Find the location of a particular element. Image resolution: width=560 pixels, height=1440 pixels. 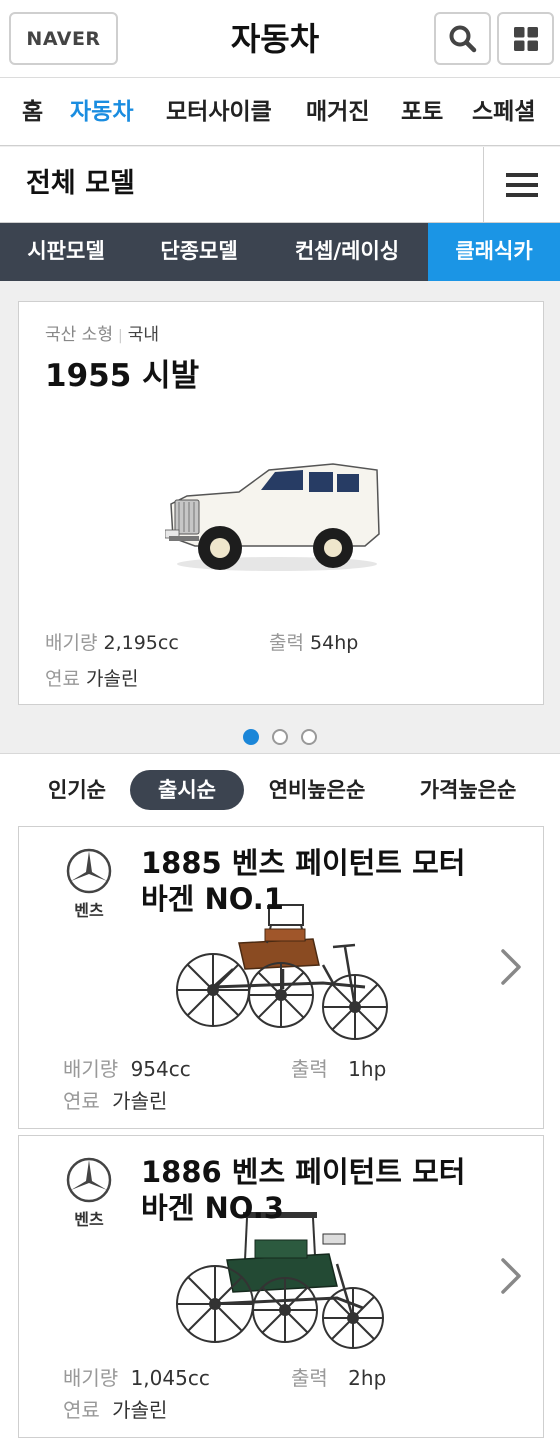

tab-concept-racing: 컨셉/레이싱 is located at coordinates (347, 252).